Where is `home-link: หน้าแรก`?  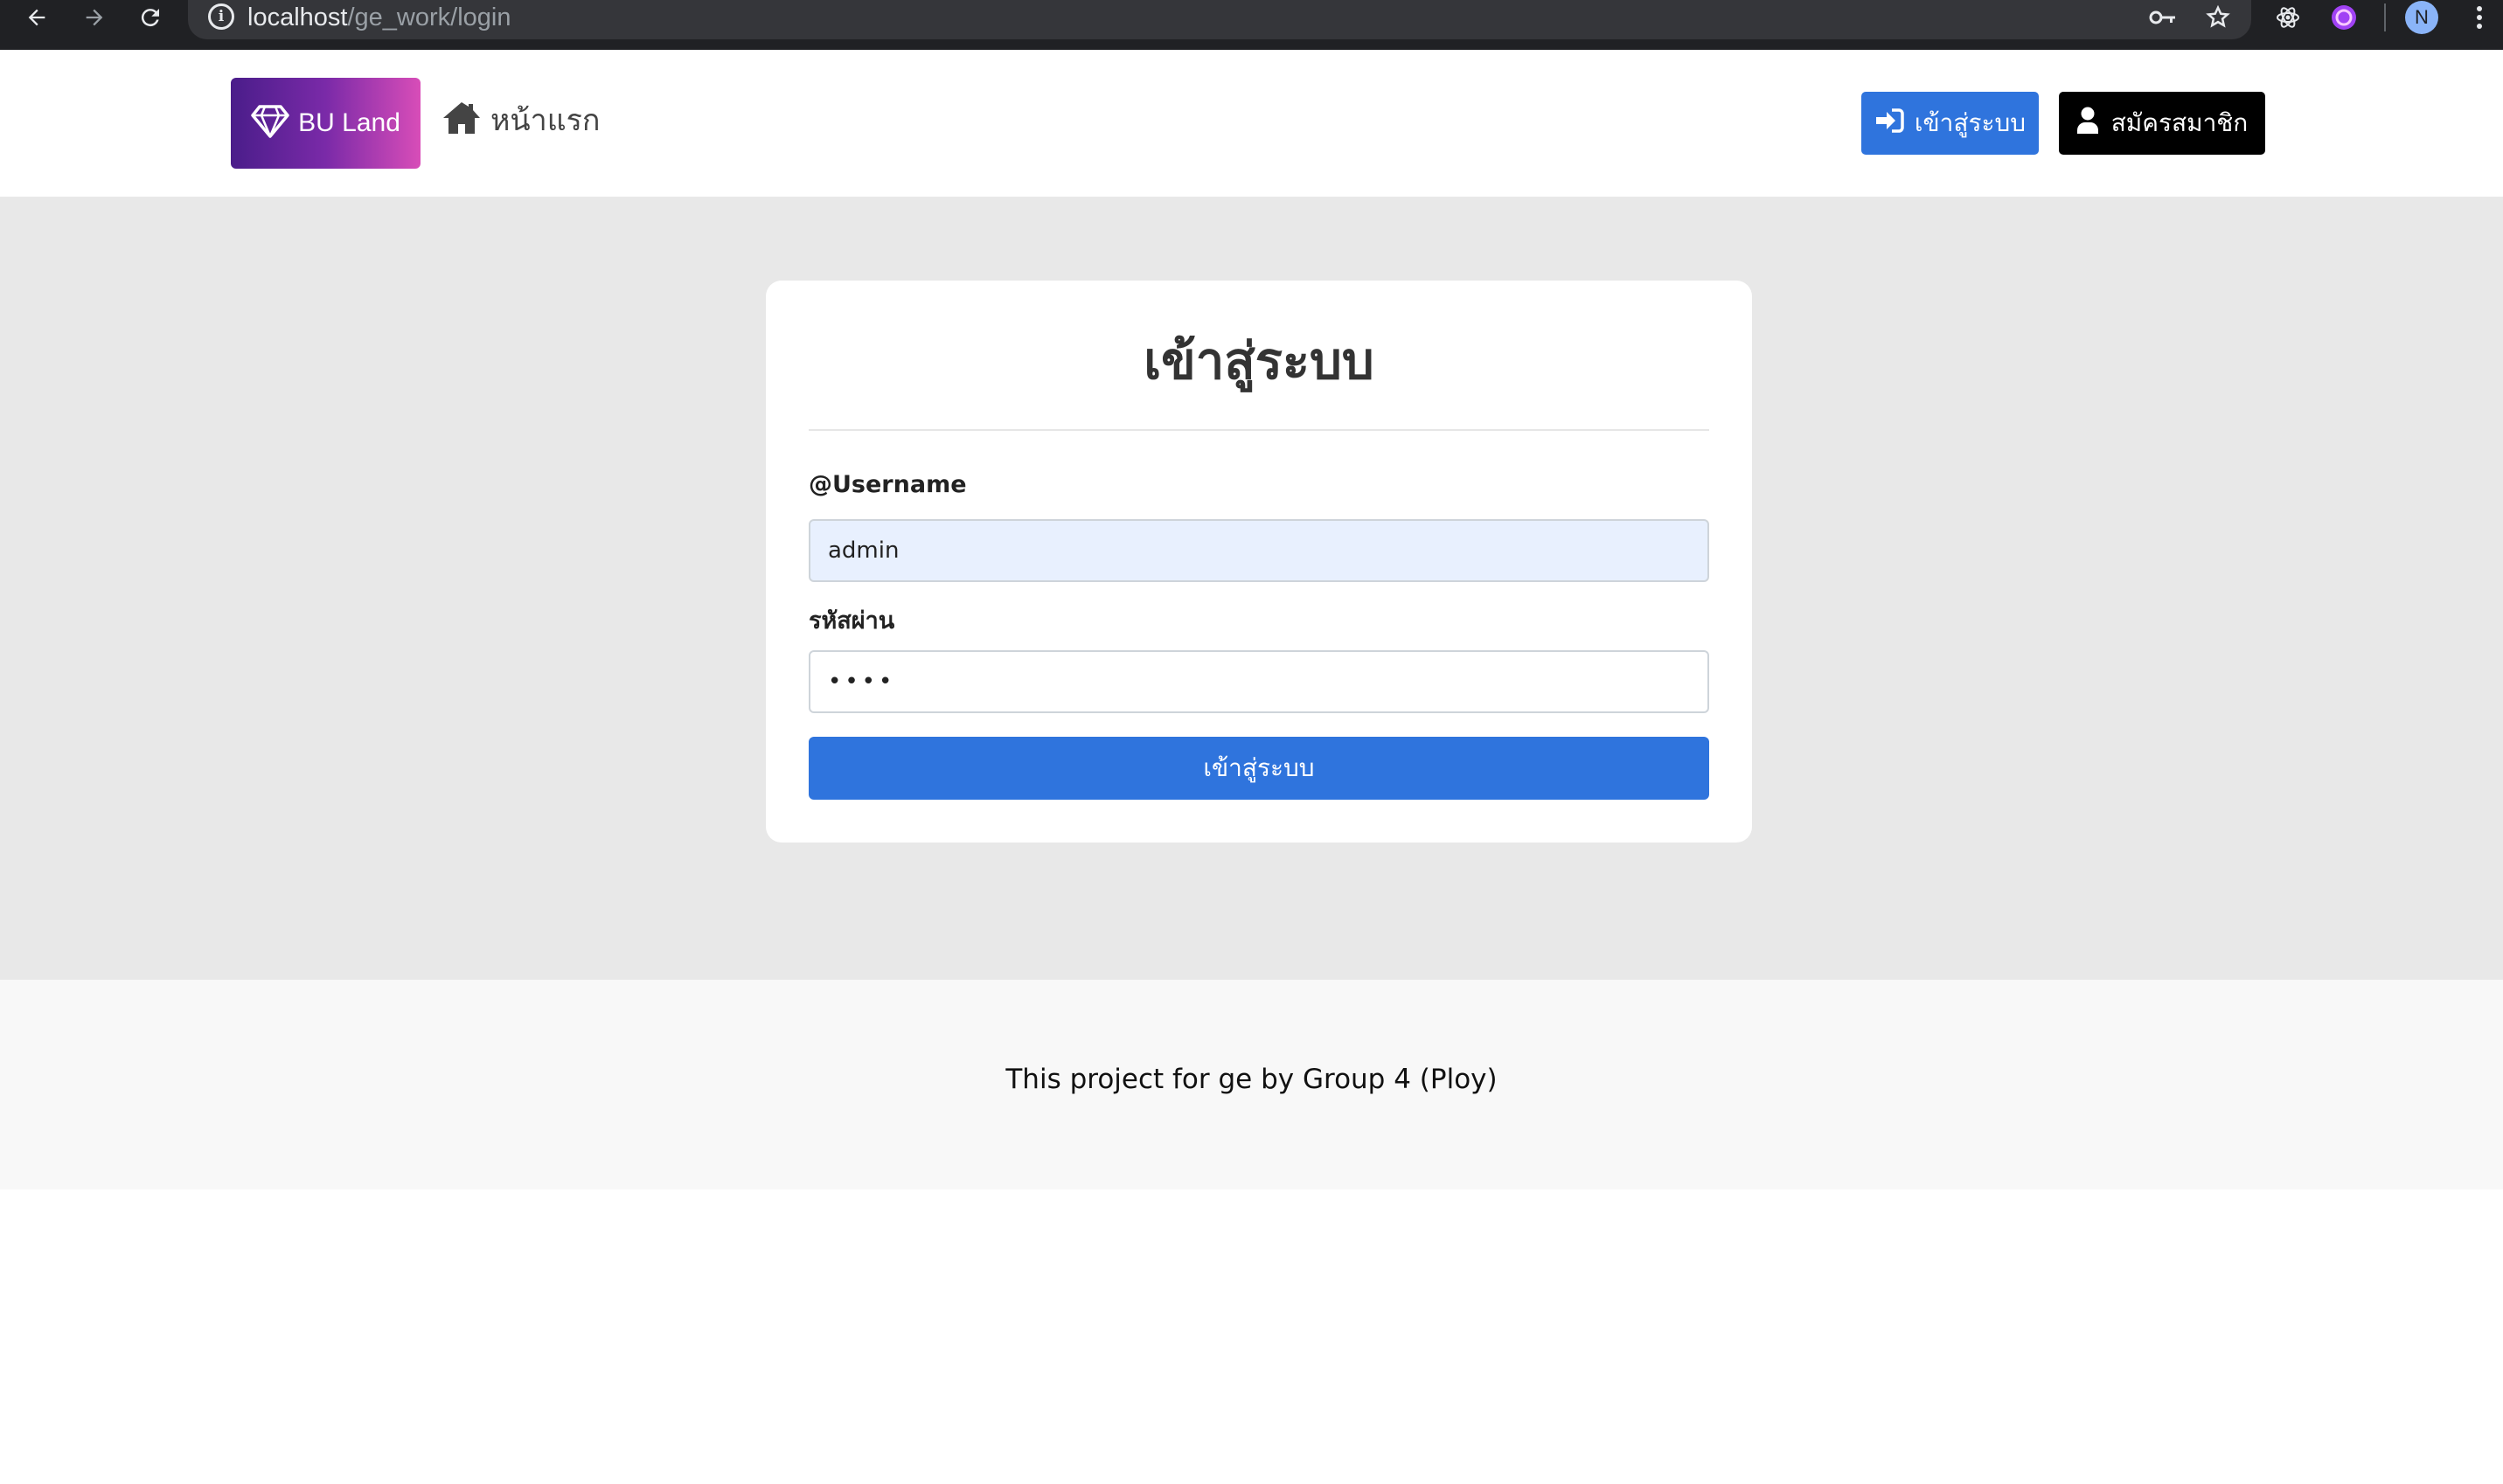 home-link: หน้าแรก is located at coordinates (521, 120).